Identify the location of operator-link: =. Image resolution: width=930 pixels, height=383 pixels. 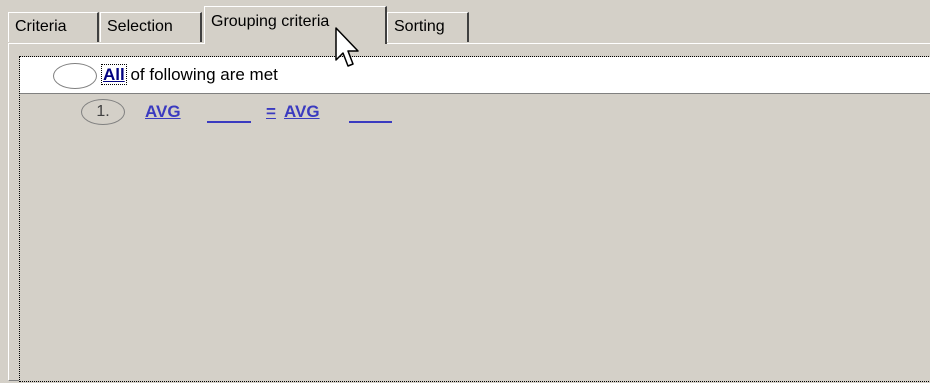
(271, 112).